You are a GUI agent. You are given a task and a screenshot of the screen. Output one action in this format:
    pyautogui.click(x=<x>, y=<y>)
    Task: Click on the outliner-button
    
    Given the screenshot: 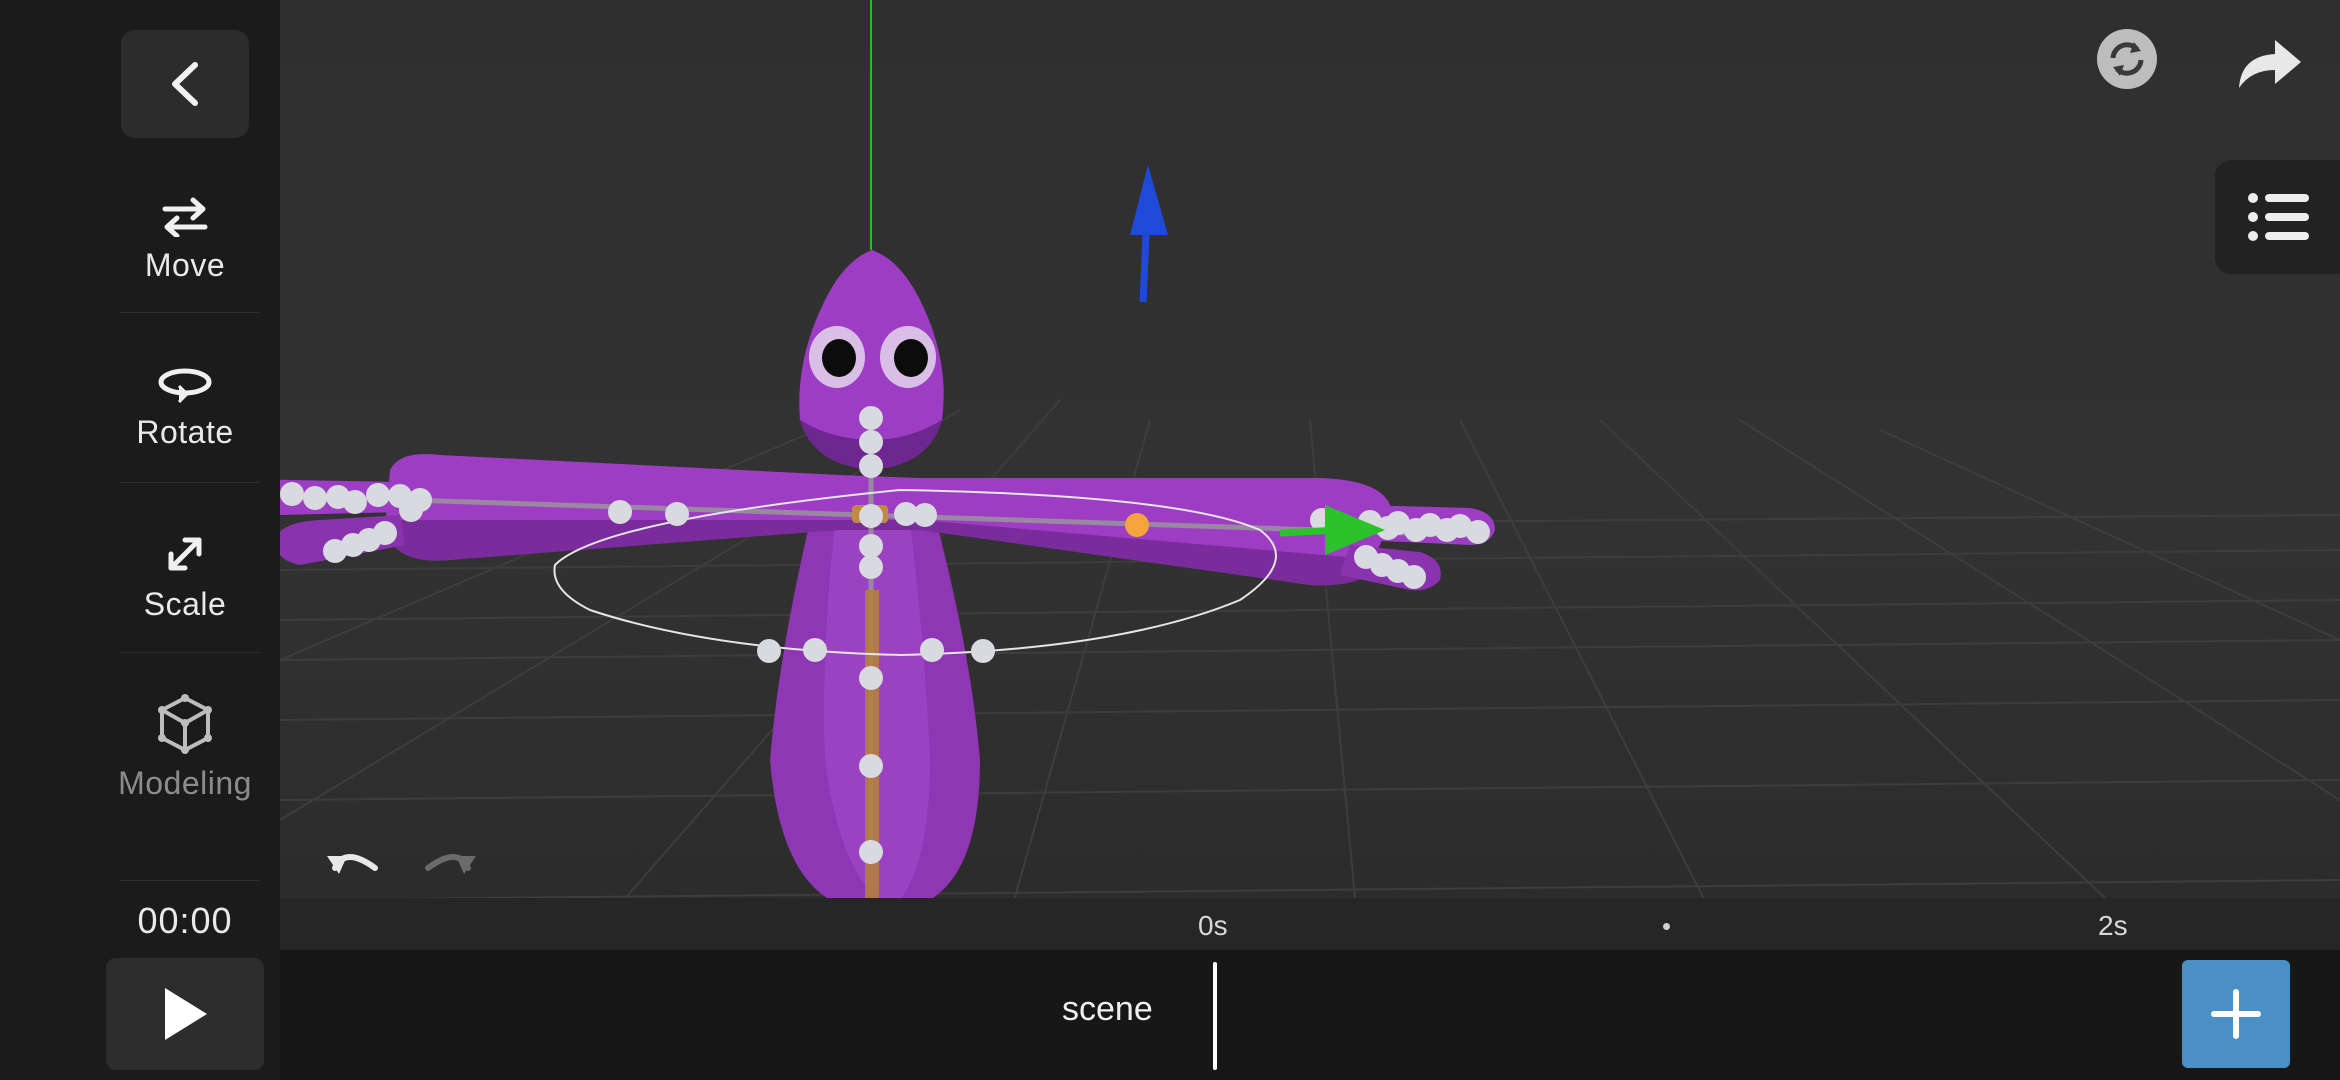 What is the action you would take?
    pyautogui.click(x=2277, y=217)
    